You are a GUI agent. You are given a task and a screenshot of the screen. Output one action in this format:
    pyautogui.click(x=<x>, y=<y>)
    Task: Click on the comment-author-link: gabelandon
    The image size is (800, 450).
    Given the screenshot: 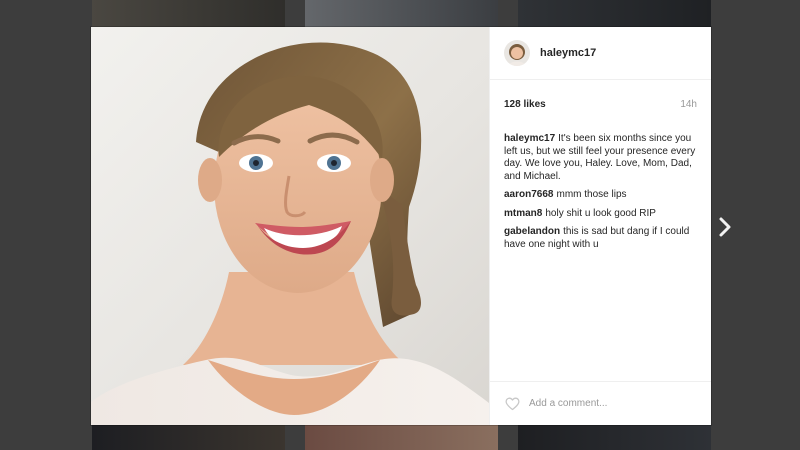 What is the action you would take?
    pyautogui.click(x=532, y=231)
    